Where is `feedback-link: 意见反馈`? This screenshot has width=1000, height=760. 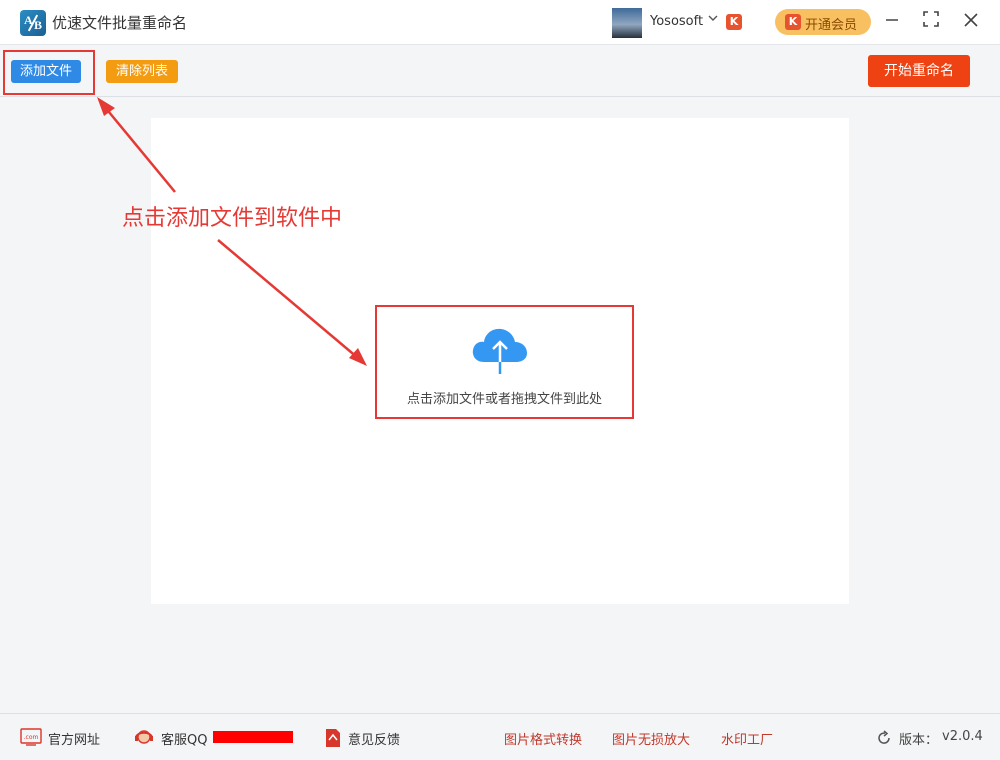
feedback-link: 意见反馈 is located at coordinates (374, 738).